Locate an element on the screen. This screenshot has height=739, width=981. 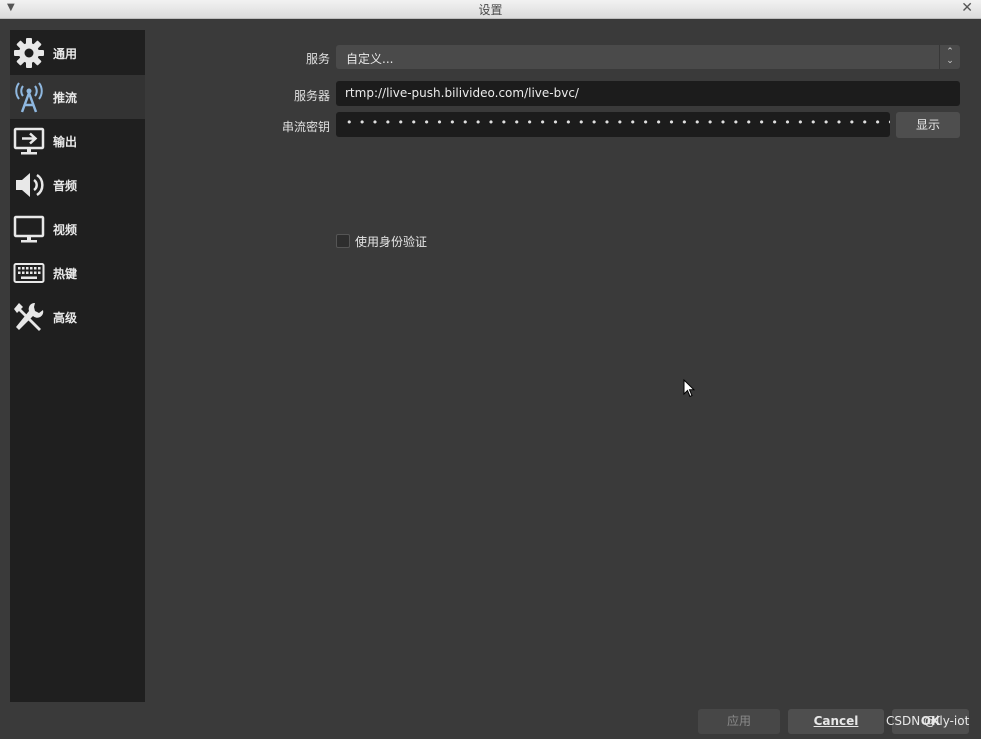
sidebar-item-video: 视频 is located at coordinates (77, 229).